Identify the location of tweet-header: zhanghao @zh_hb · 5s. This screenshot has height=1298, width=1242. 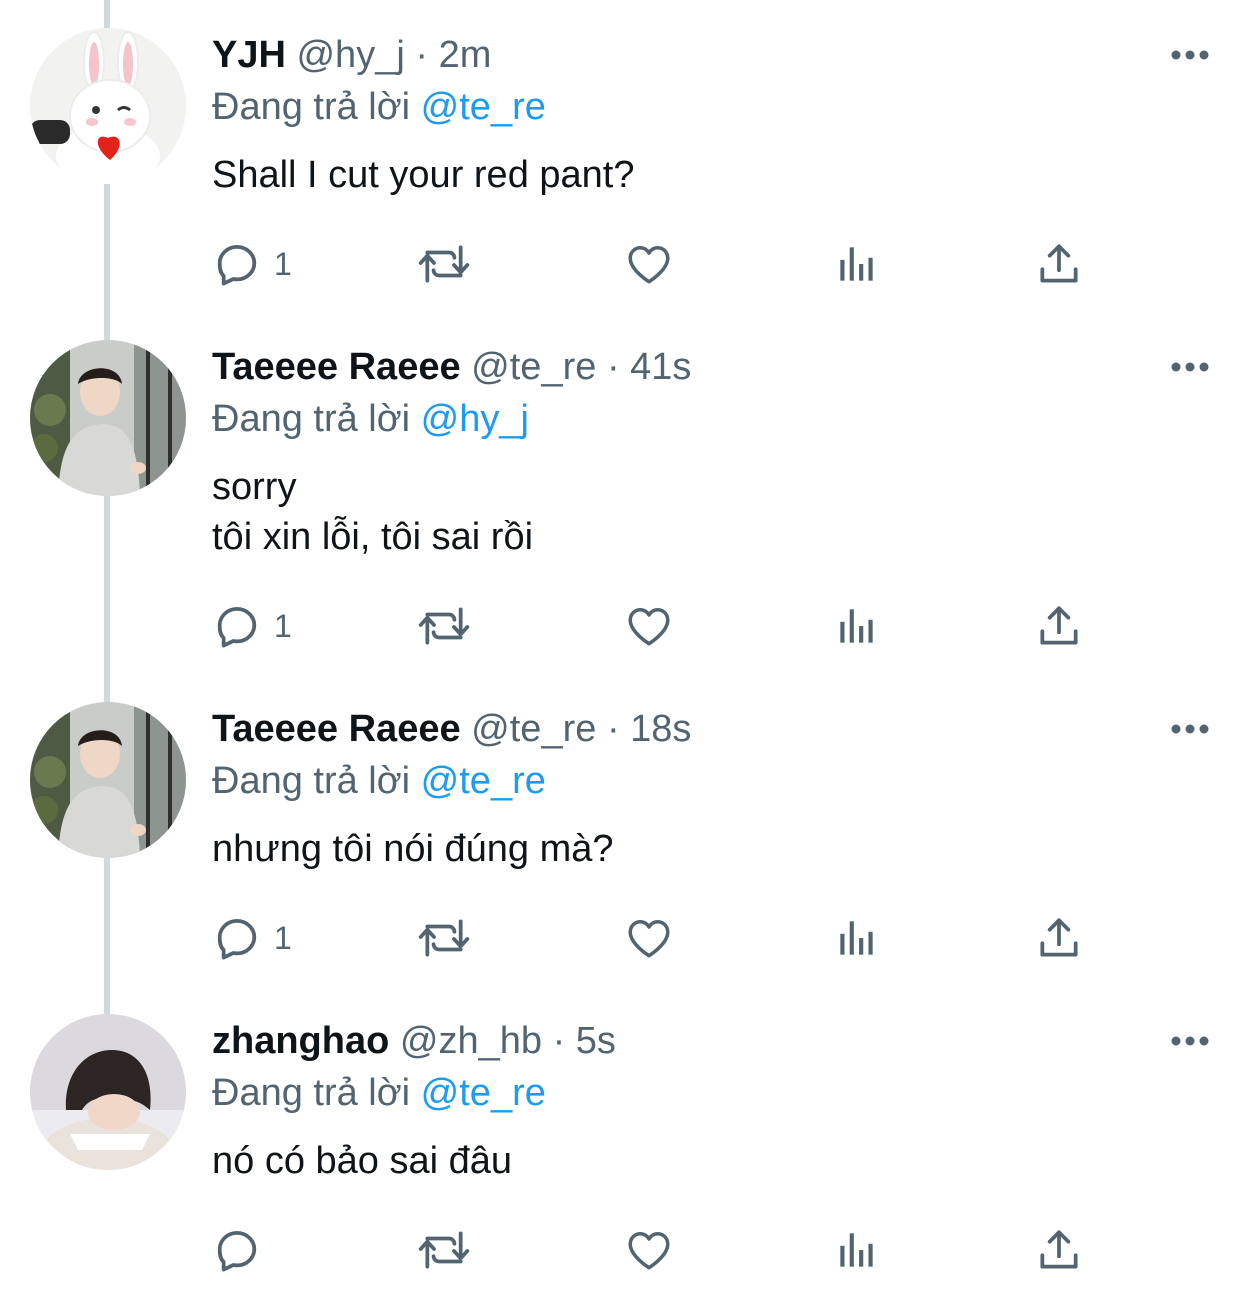
(414, 1041).